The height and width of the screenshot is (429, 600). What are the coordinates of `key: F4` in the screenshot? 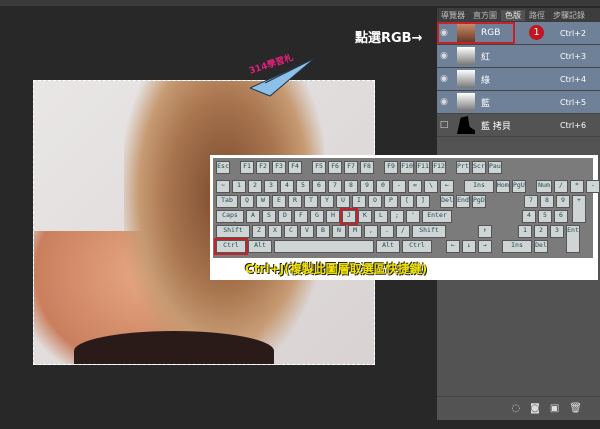 It's located at (295, 167).